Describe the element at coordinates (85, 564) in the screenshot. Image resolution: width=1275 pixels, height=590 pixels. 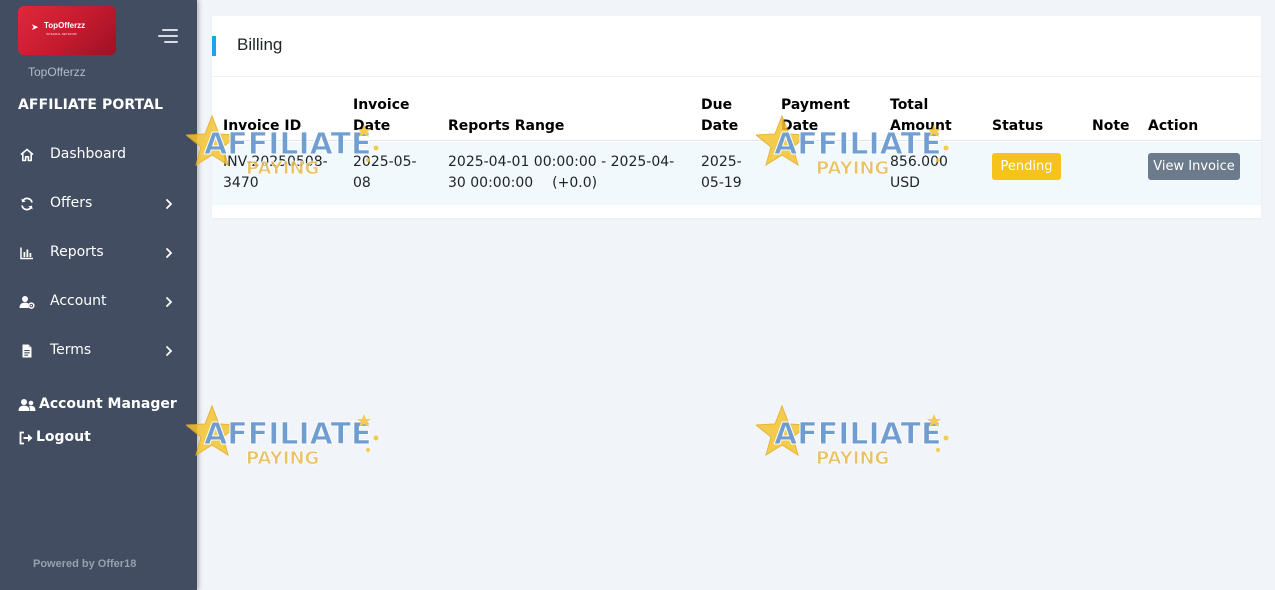
I see `powered-by: Powered by Offer18` at that location.